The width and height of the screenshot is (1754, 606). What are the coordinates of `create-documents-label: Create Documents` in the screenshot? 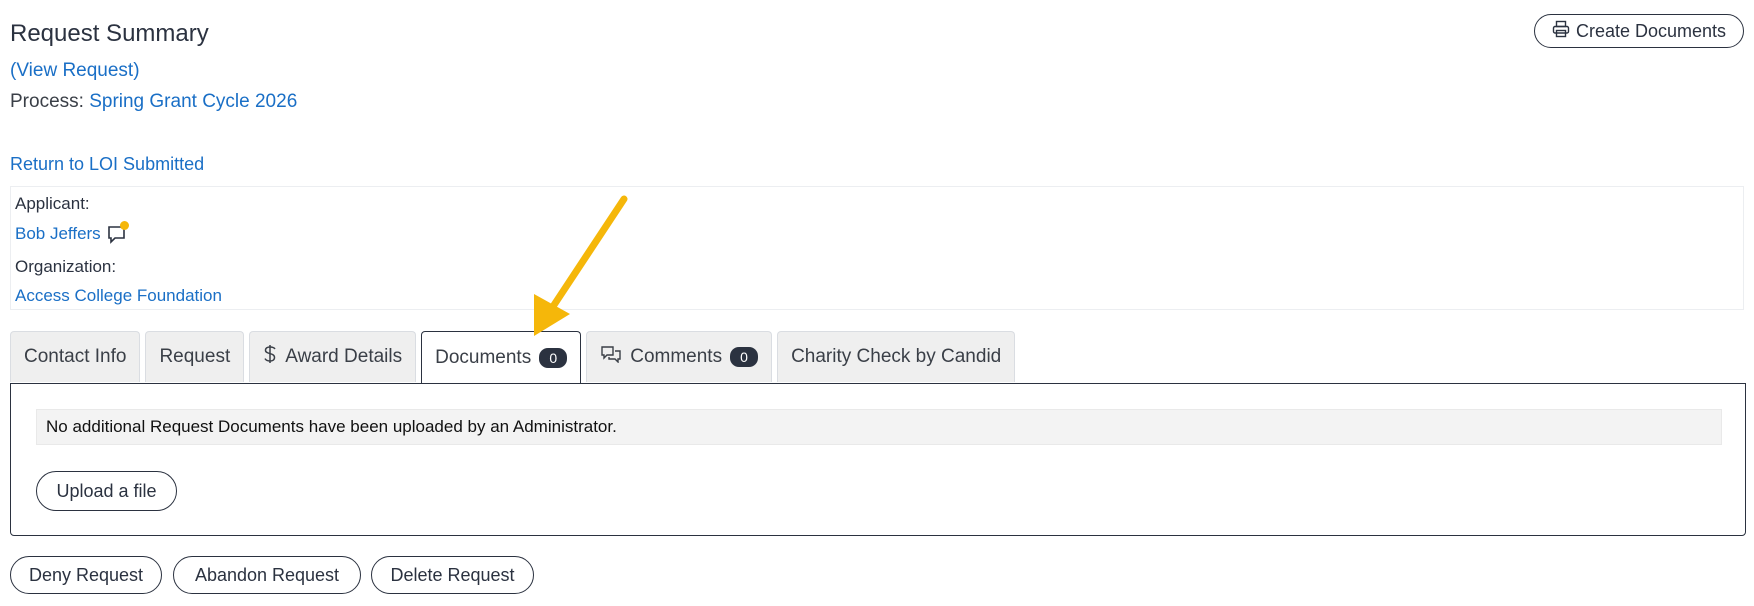 It's located at (1651, 30).